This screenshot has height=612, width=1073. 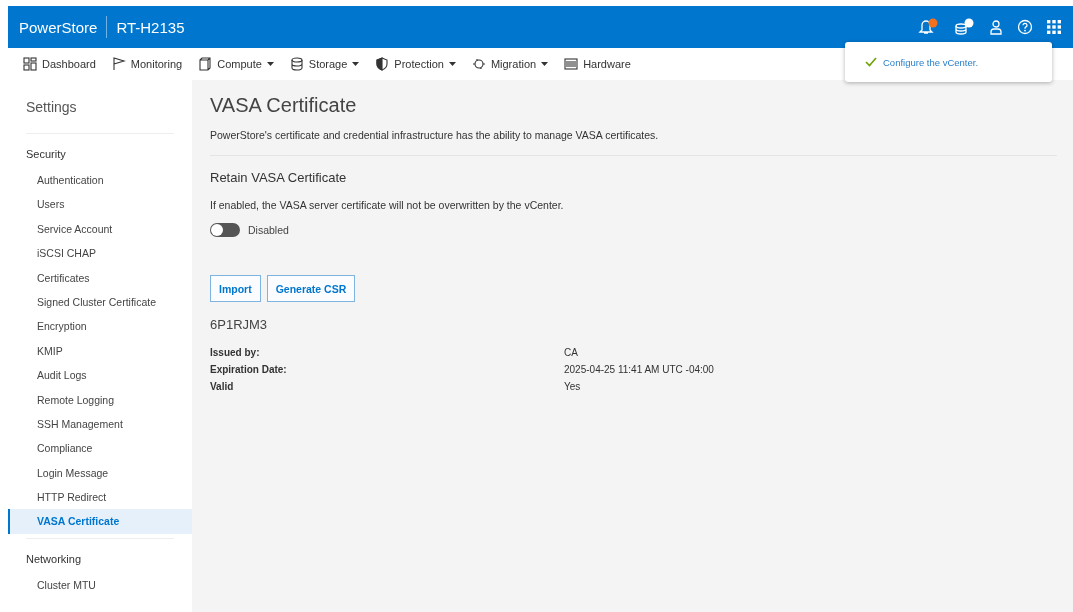 I want to click on sidebar-item: iSCSI CHAP, so click(x=100, y=253).